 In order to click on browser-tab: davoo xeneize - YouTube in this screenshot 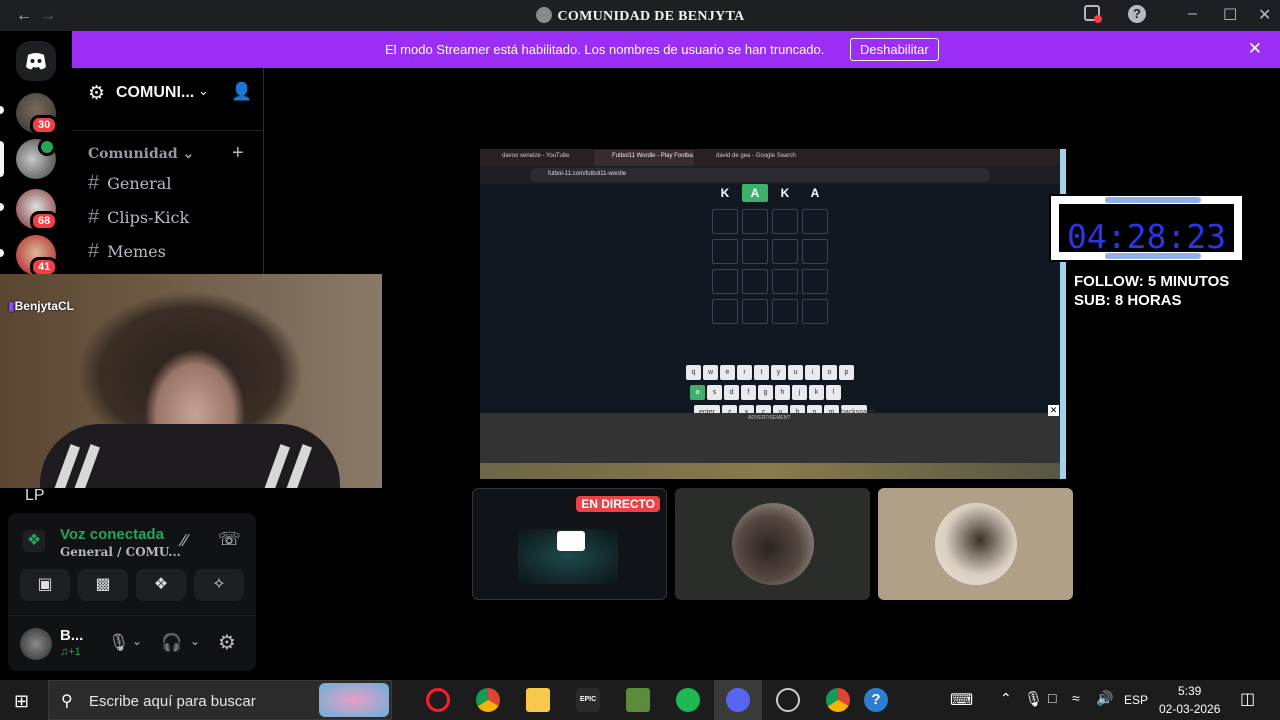, I will do `click(536, 156)`.